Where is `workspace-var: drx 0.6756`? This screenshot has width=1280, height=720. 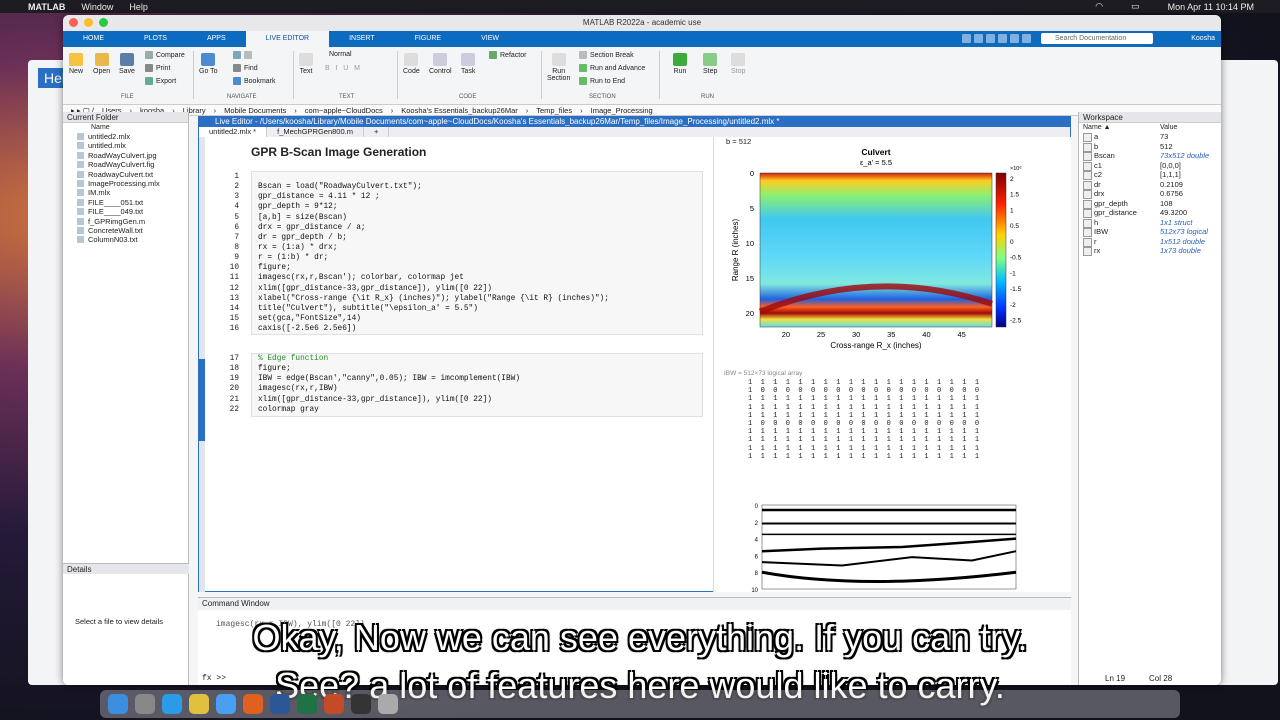
workspace-var: drx 0.6756 is located at coordinates (1150, 194).